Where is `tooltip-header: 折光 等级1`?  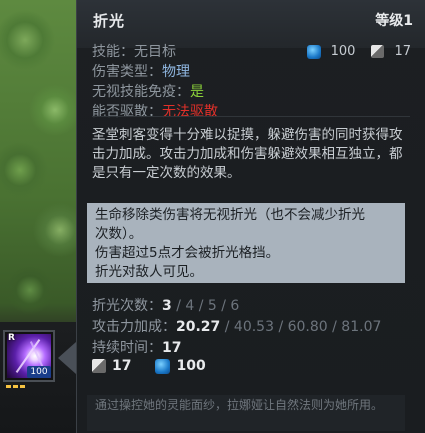
tooltip-header: 折光 等级1 is located at coordinates (251, 24).